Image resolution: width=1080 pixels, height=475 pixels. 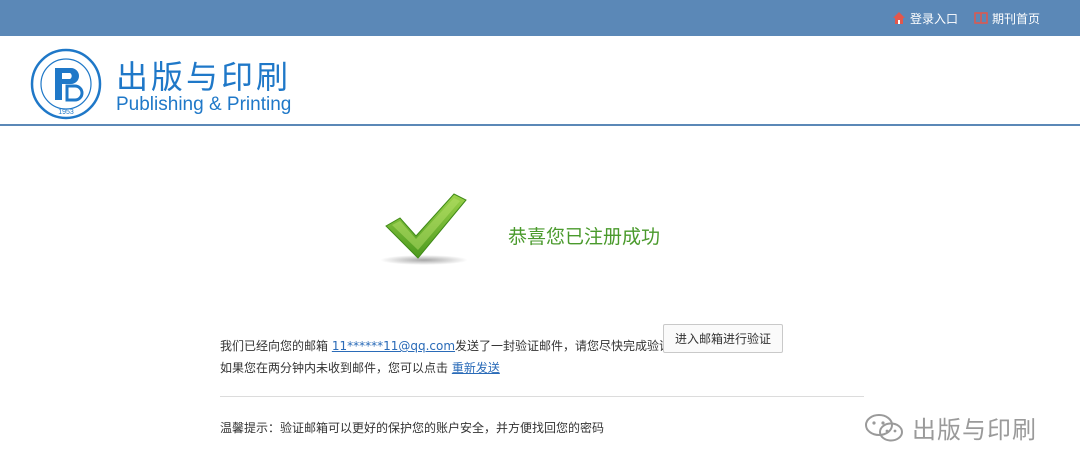 What do you see at coordinates (412, 428) in the screenshot?
I see `warm-tip: 温馨提示：验证邮箱可以更好的保护您的账户安全，并方便找回您的密码` at bounding box center [412, 428].